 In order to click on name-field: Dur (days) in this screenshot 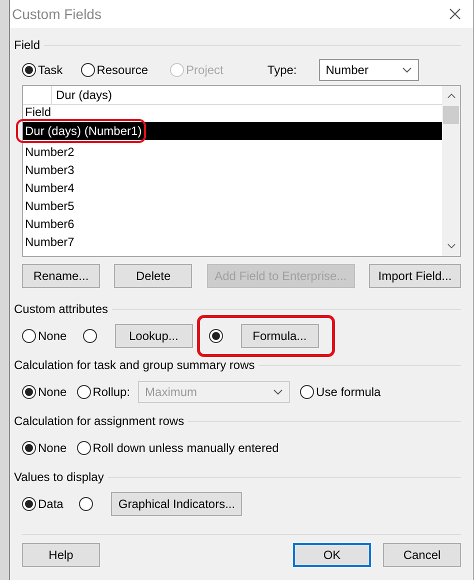, I will do `click(82, 95)`.